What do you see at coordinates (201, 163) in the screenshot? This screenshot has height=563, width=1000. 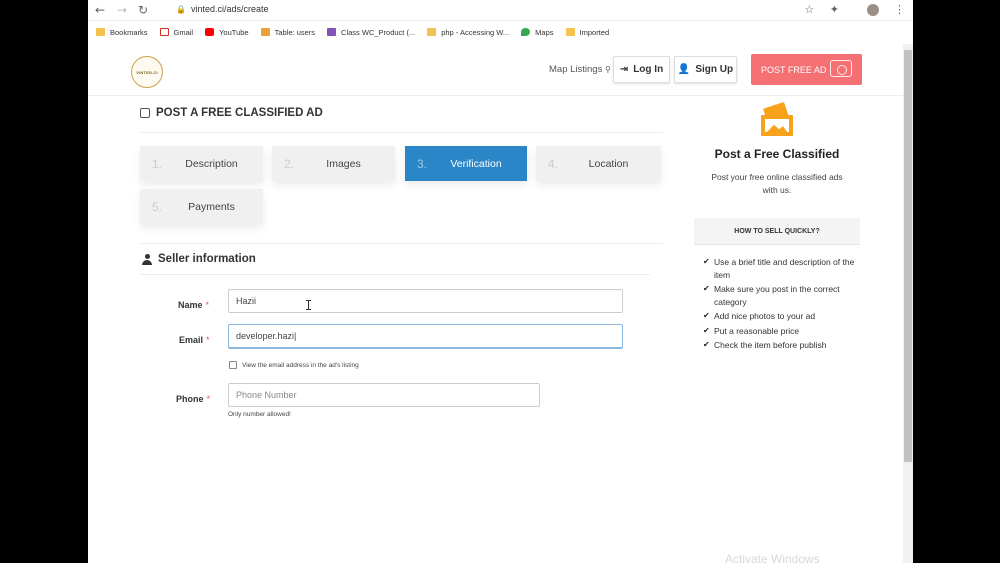 I see `step-description: 1. Description` at bounding box center [201, 163].